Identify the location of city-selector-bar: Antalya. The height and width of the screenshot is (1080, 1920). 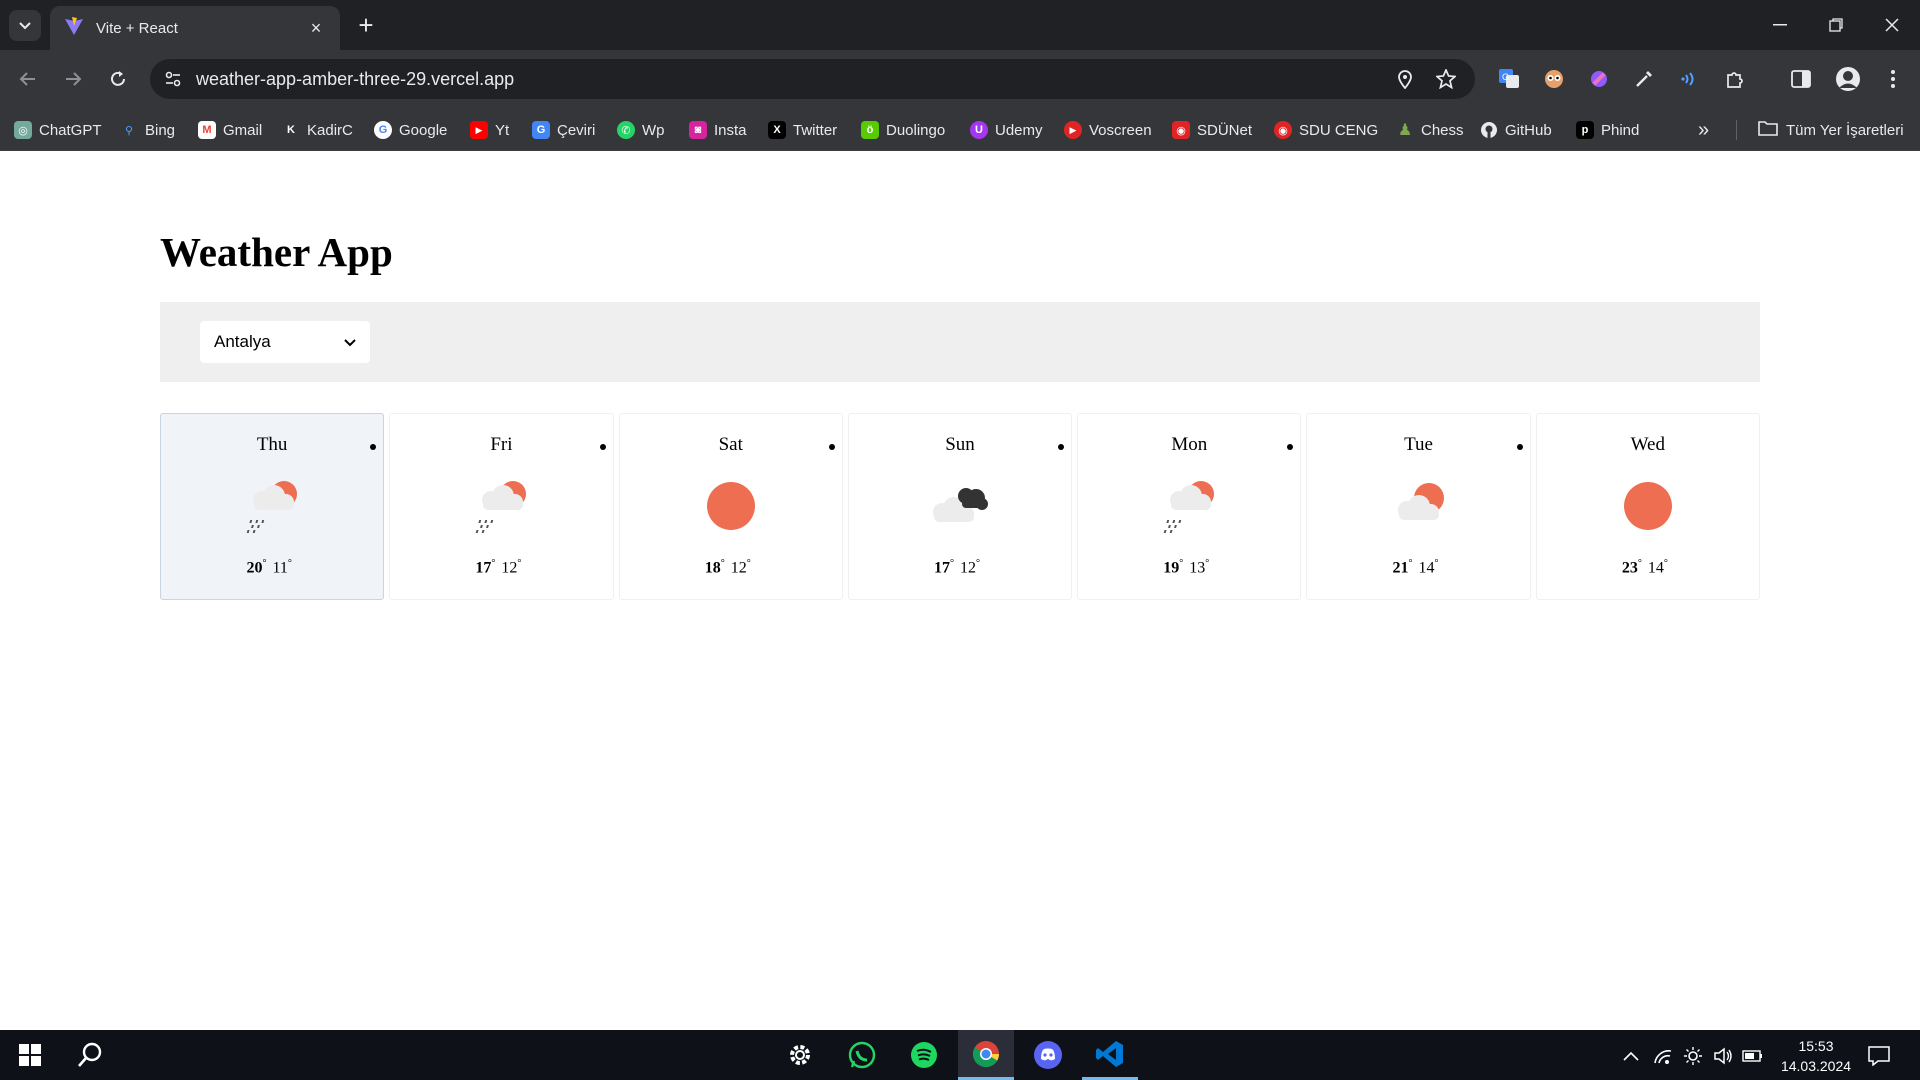
(960, 342).